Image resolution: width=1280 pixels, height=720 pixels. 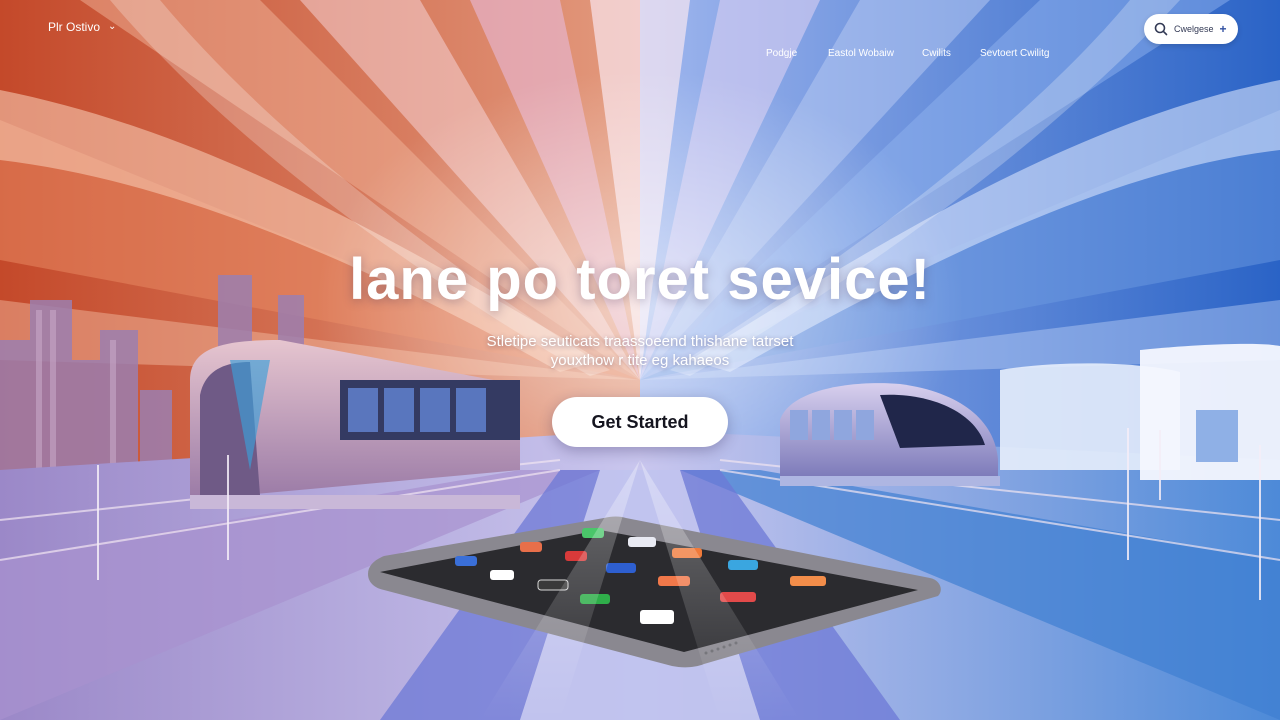 I want to click on brand-menu: Plr Ostivo ⌄, so click(x=82, y=27).